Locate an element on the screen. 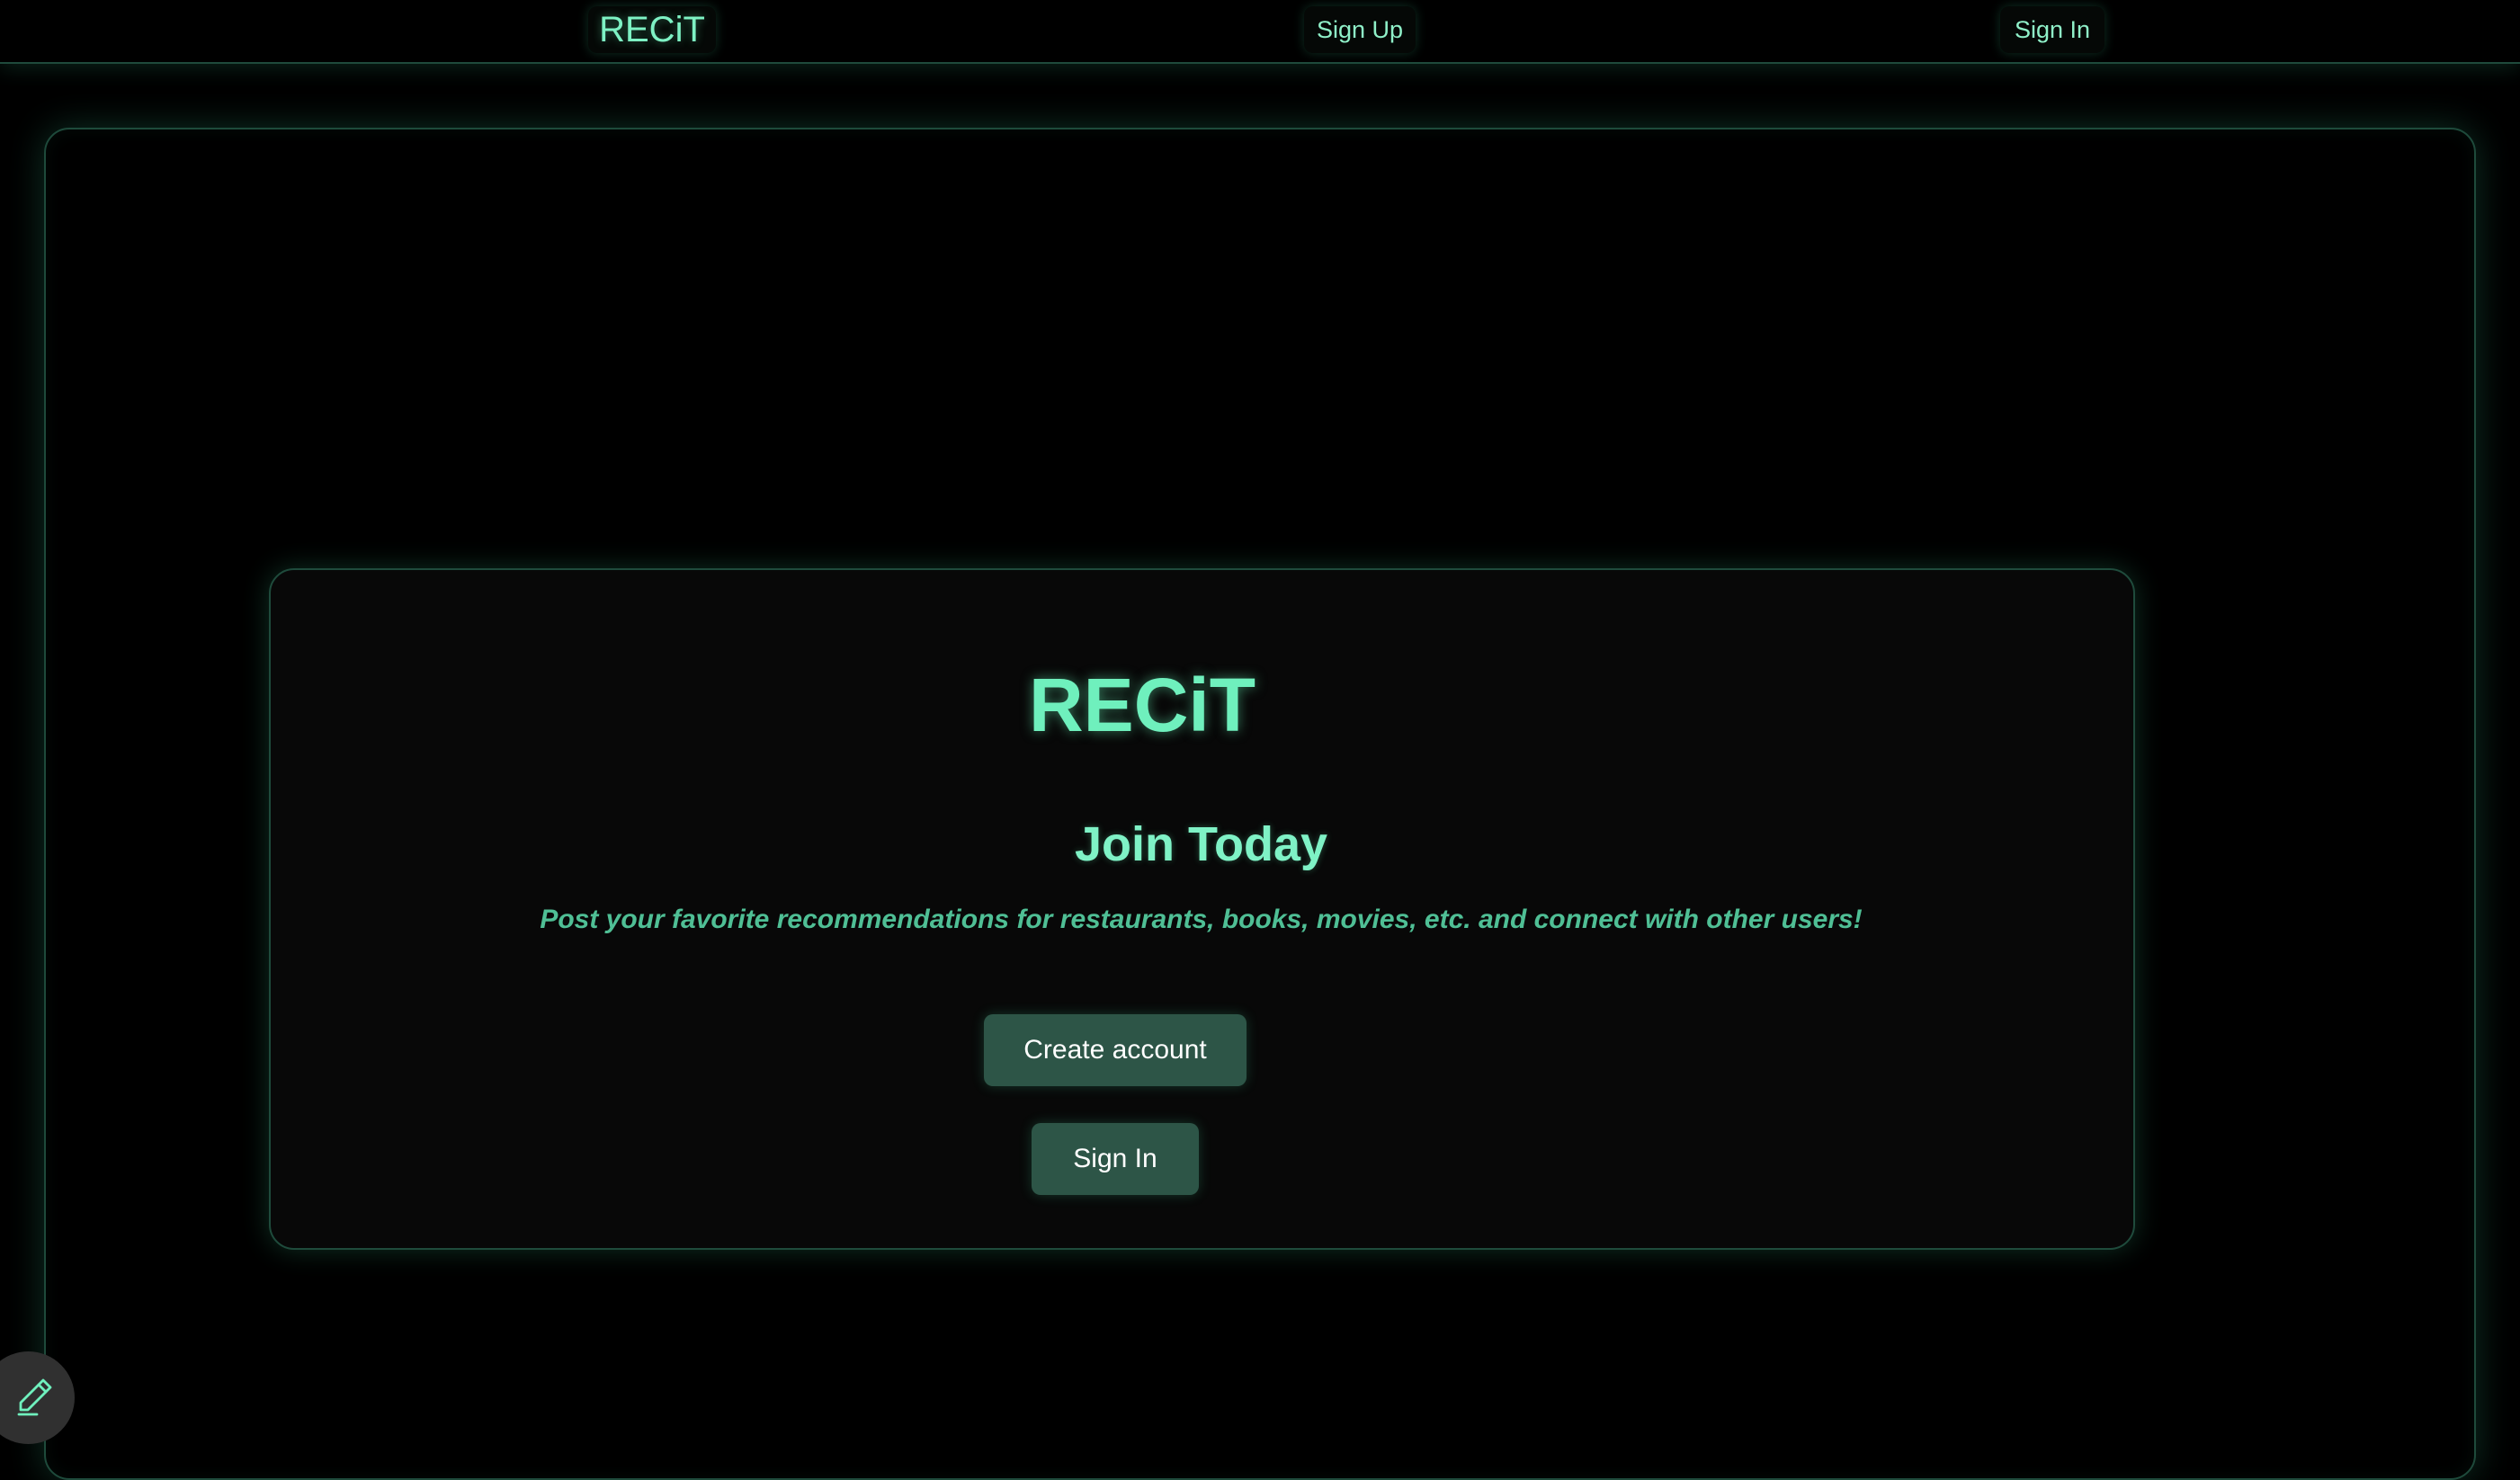 Image resolution: width=2520 pixels, height=1480 pixels. nav-logo-link: RECiT is located at coordinates (652, 30).